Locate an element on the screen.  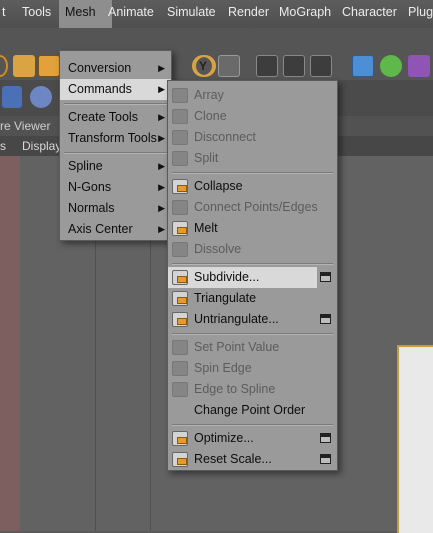
menu-item-array: Array is located at coordinates (252, 95).